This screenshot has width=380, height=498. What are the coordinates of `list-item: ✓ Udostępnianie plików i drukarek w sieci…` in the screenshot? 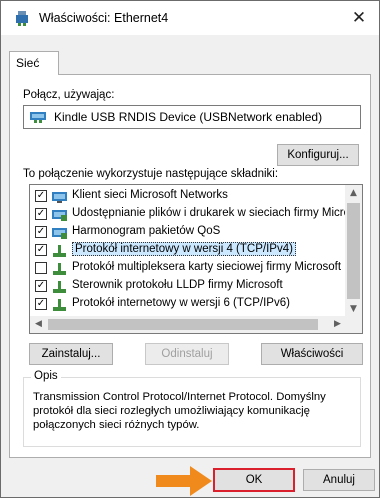 It's located at (193, 214).